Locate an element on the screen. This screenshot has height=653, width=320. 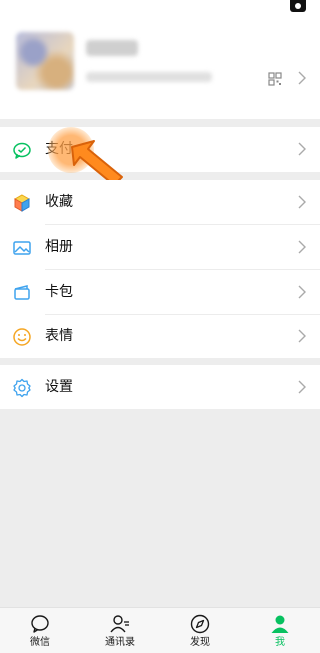
image-icon is located at coordinates (22, 248).